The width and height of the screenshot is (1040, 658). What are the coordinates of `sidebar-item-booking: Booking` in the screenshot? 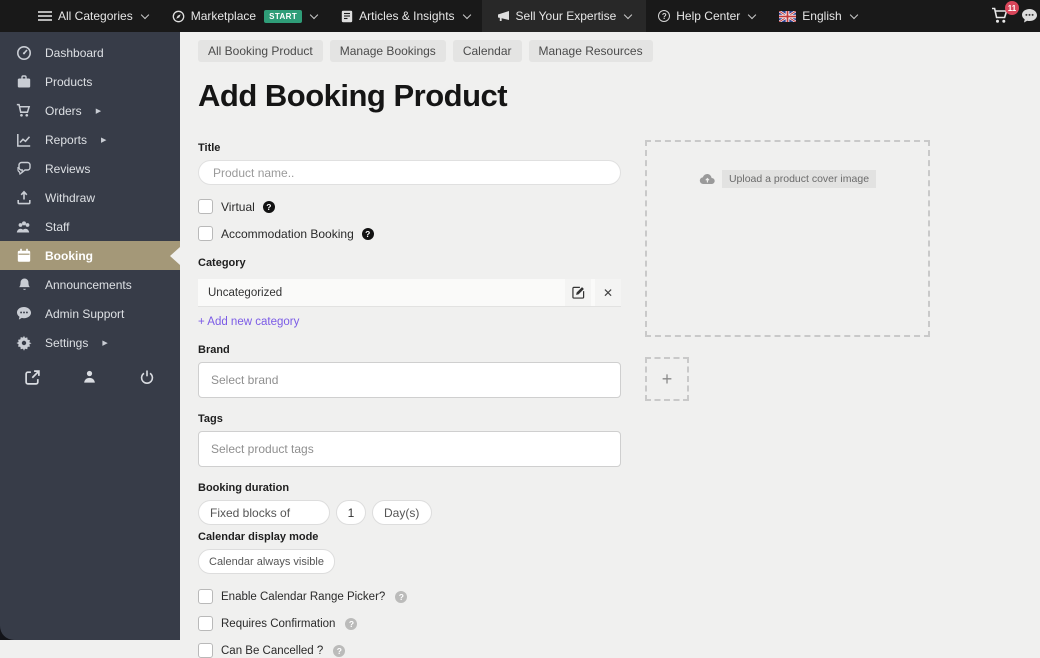 It's located at (90, 255).